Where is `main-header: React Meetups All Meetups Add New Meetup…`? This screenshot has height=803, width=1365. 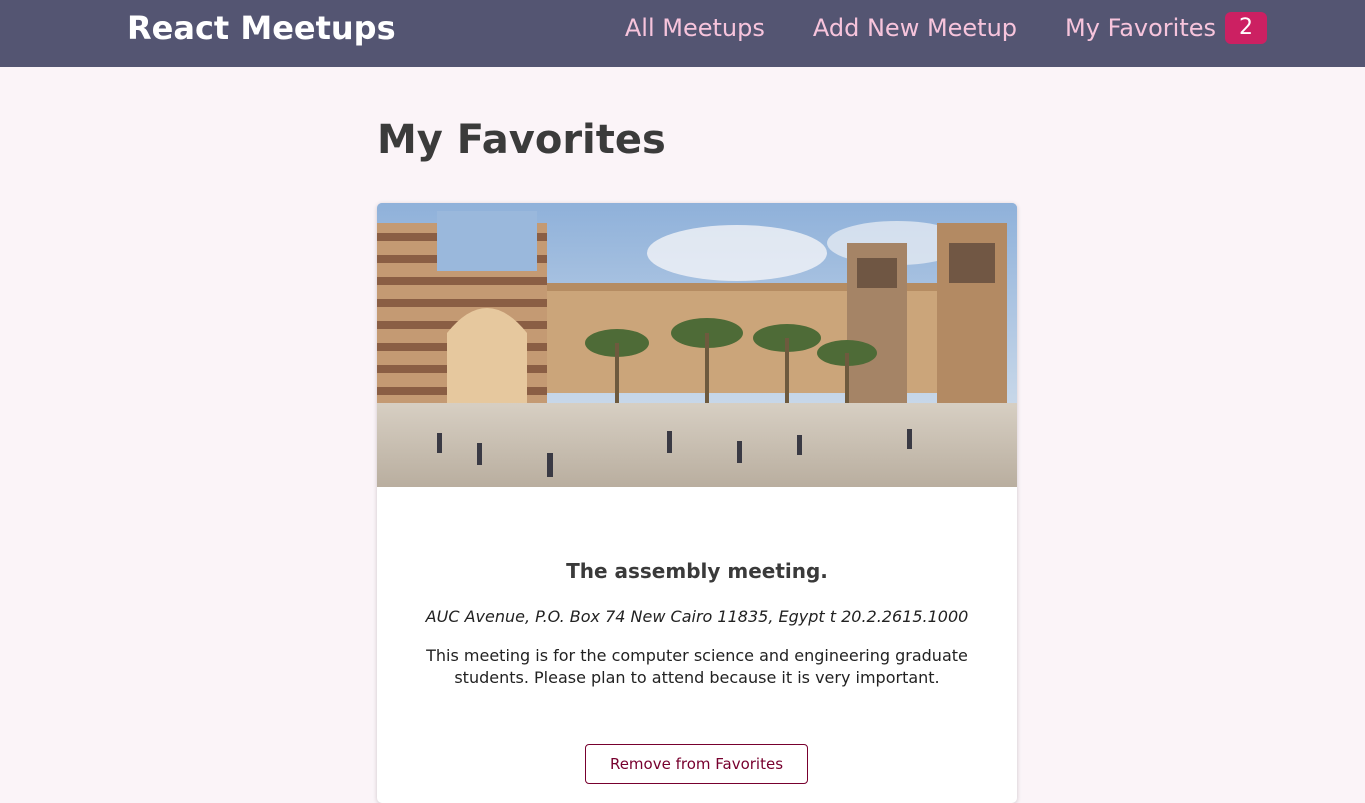
main-header: React Meetups All Meetups Add New Meetup… is located at coordinates (682, 33).